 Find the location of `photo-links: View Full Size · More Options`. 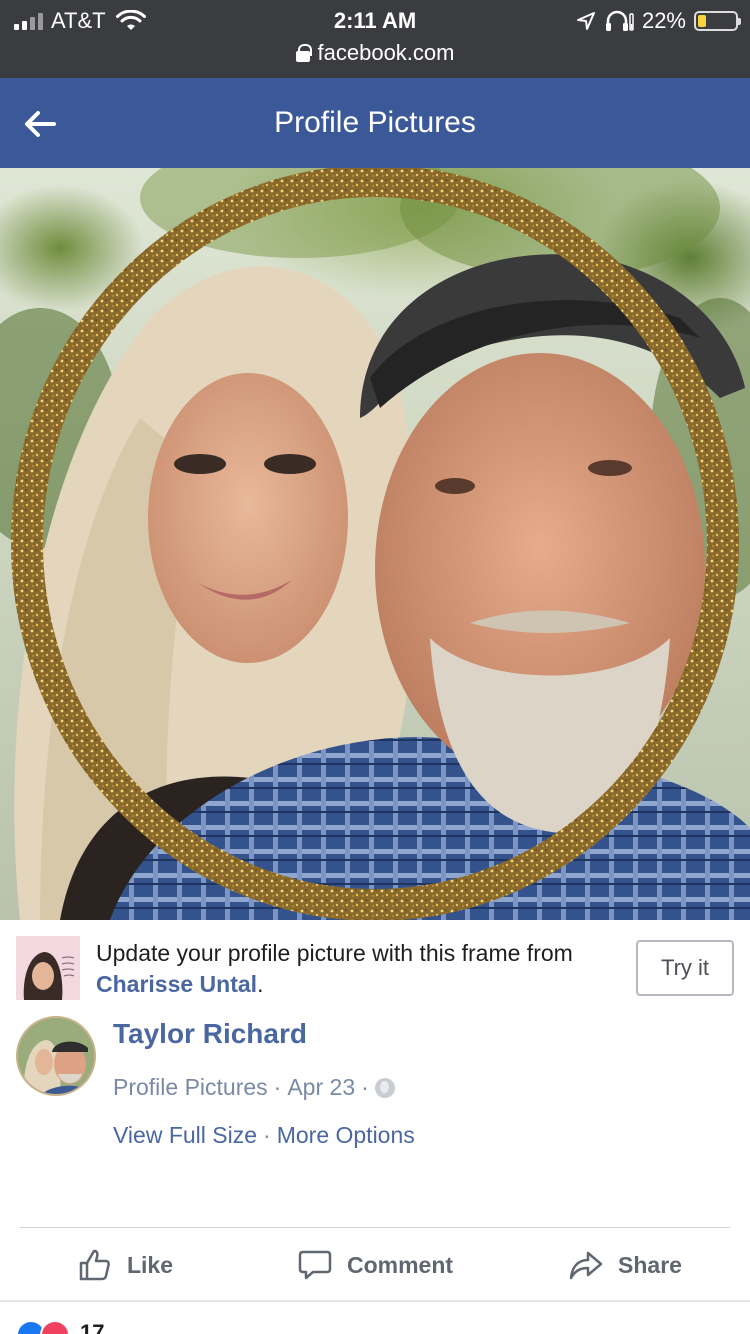

photo-links: View Full Size · More Options is located at coordinates (264, 1135).